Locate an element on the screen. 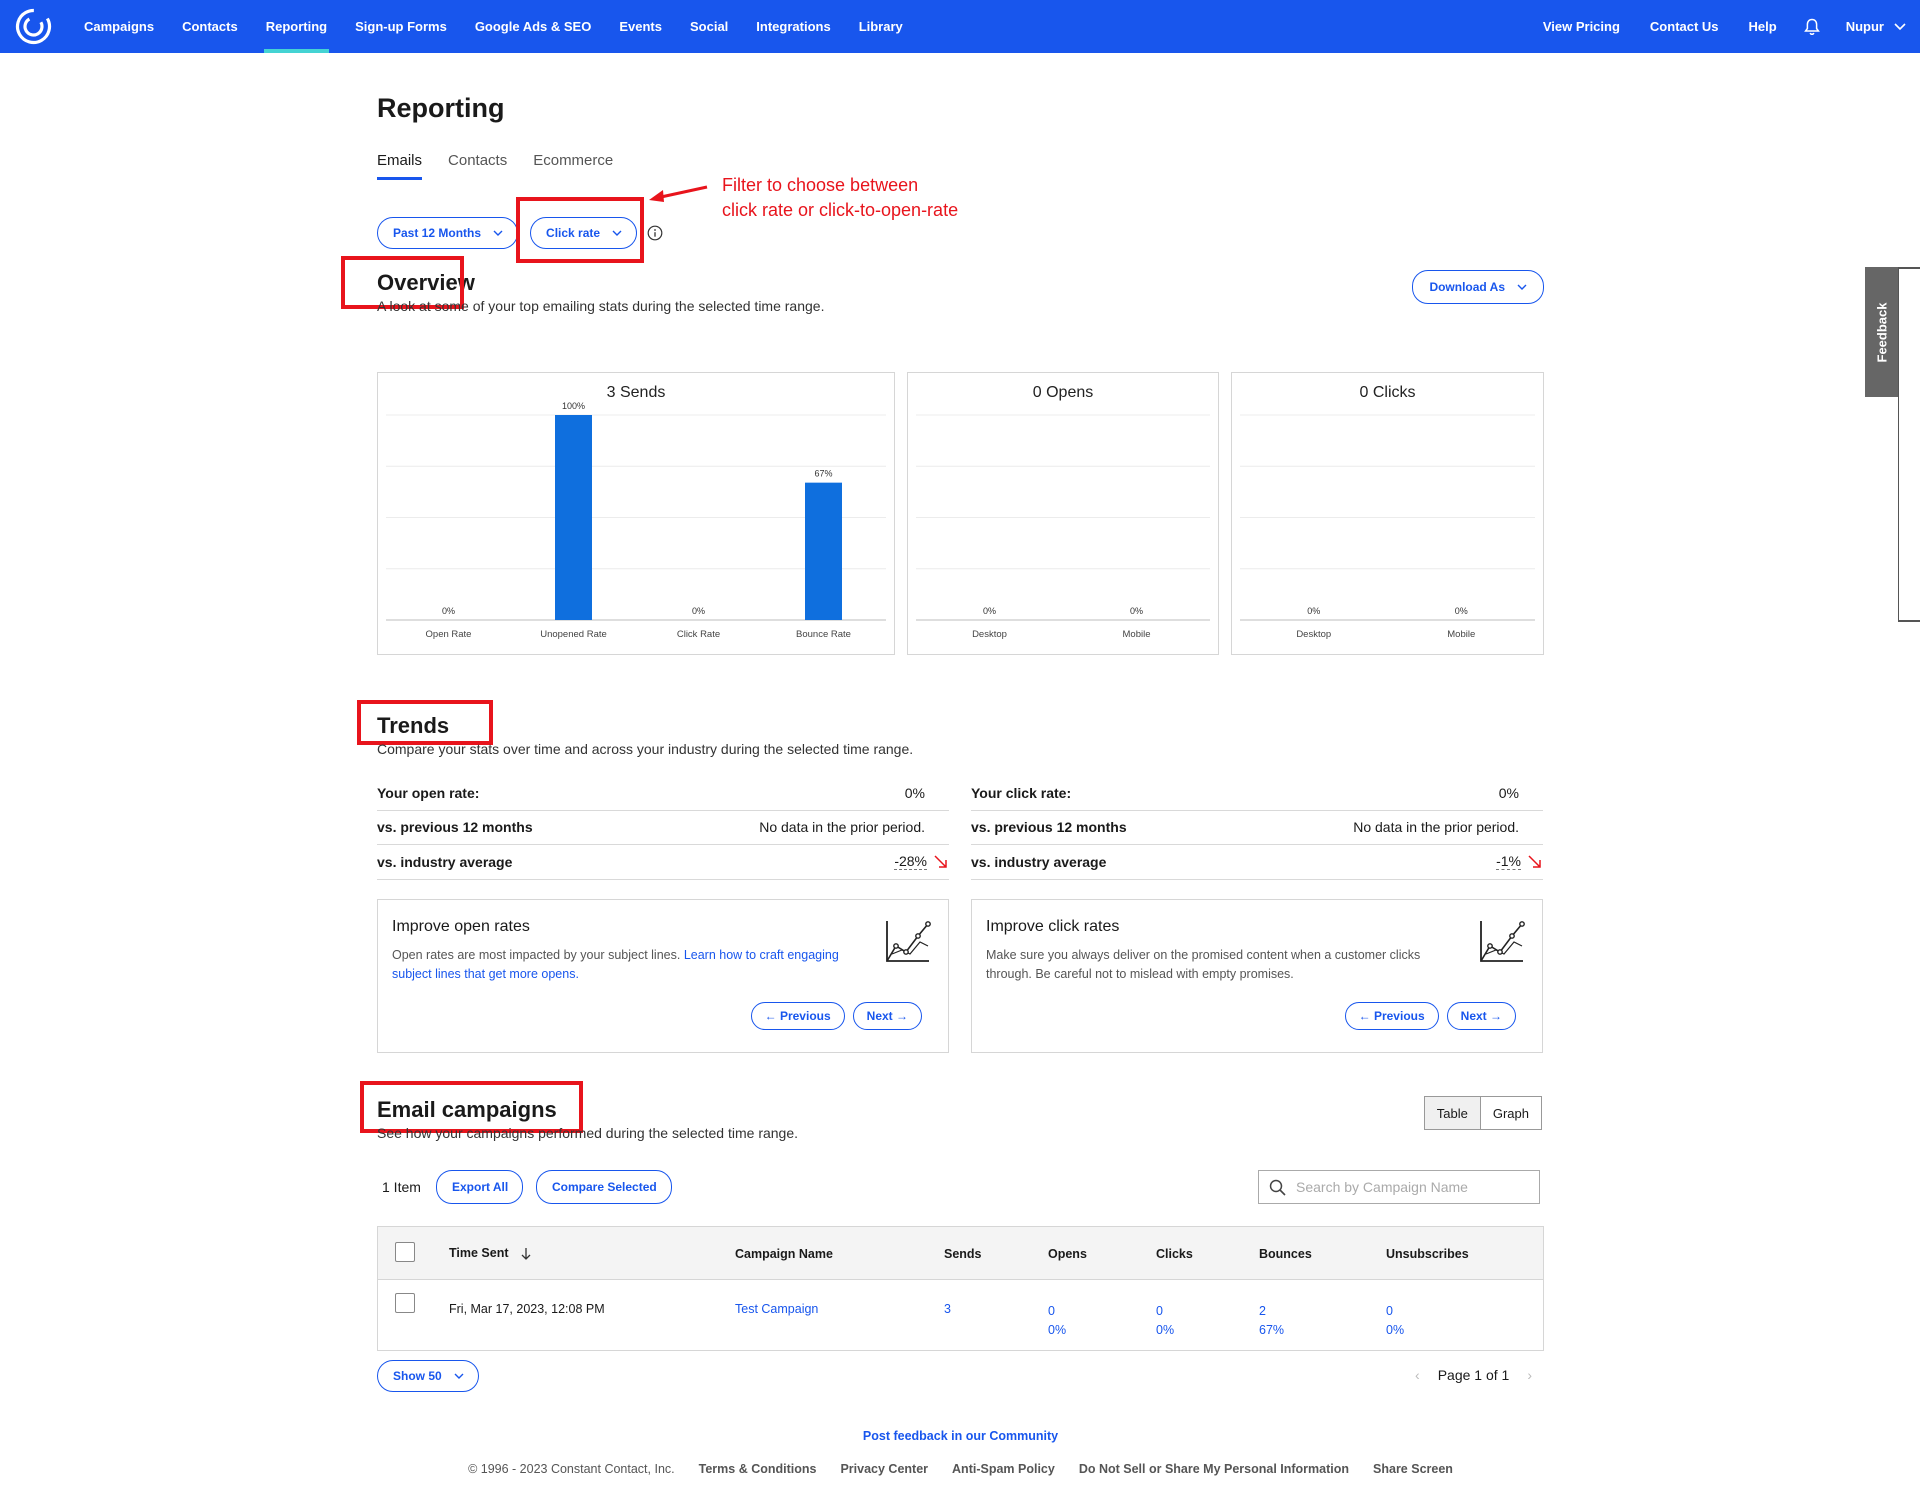 The image size is (1920, 1495). column-sends: Sends is located at coordinates (963, 1254).